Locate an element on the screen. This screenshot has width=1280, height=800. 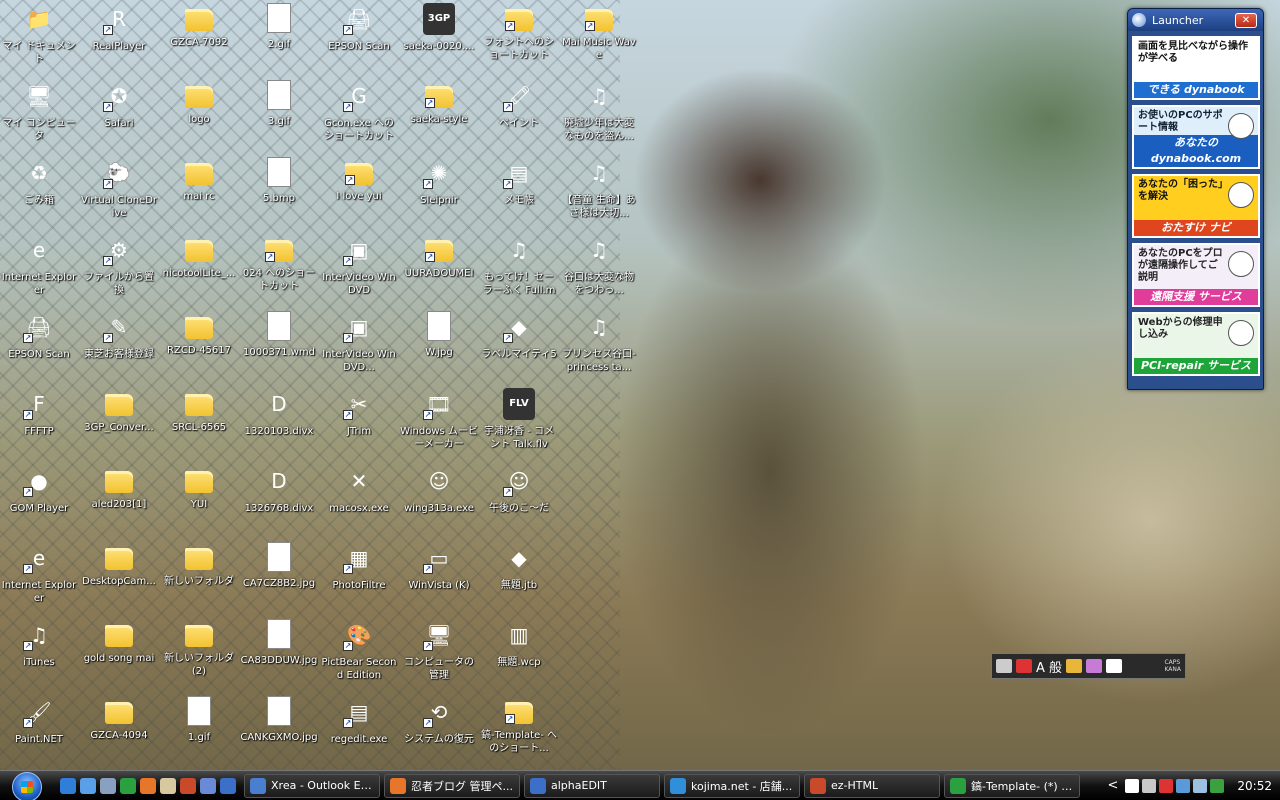
desktop-icon: ♻ ごみ箱 is located at coordinates (39, 195).